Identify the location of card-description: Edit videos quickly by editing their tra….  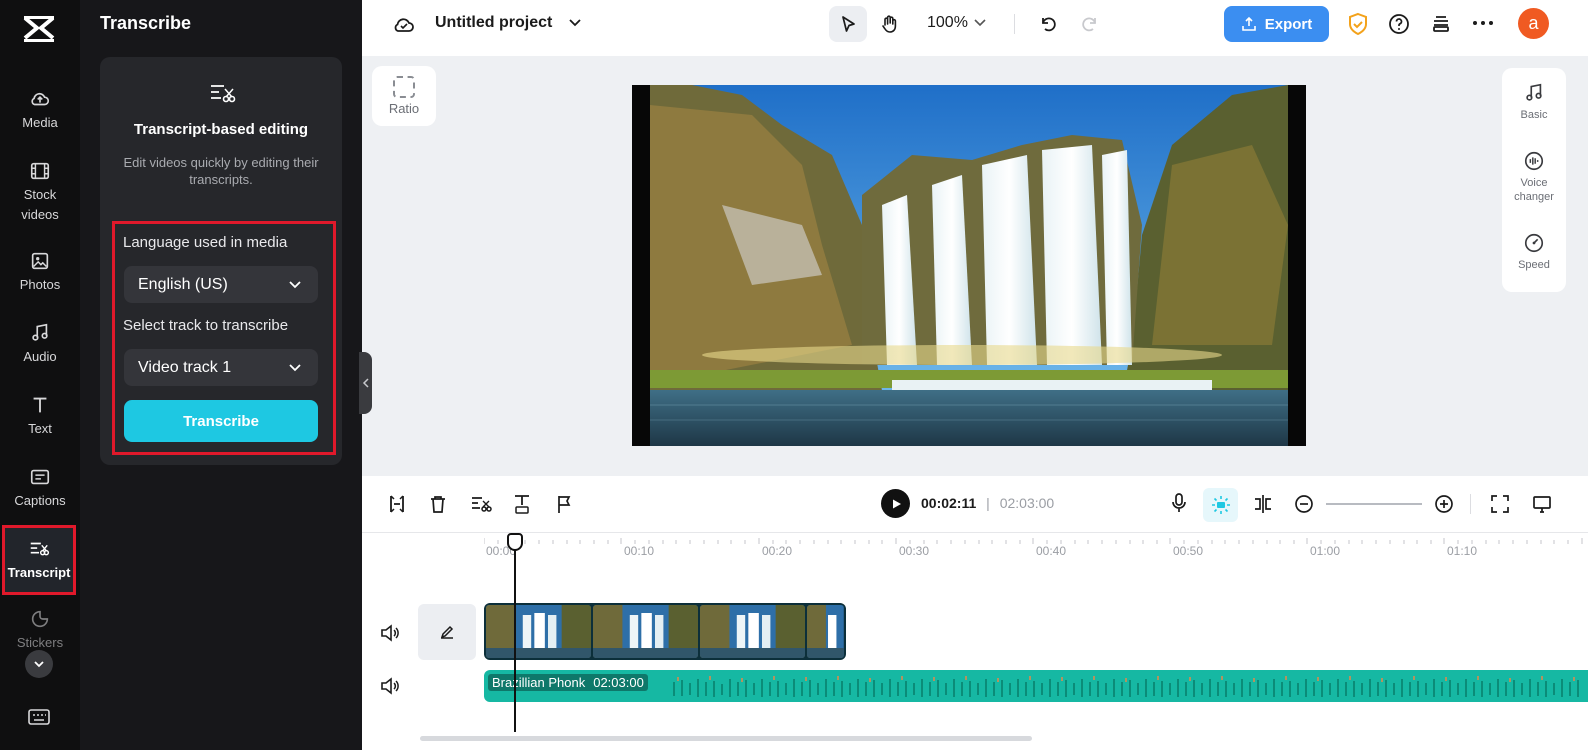
(221, 171).